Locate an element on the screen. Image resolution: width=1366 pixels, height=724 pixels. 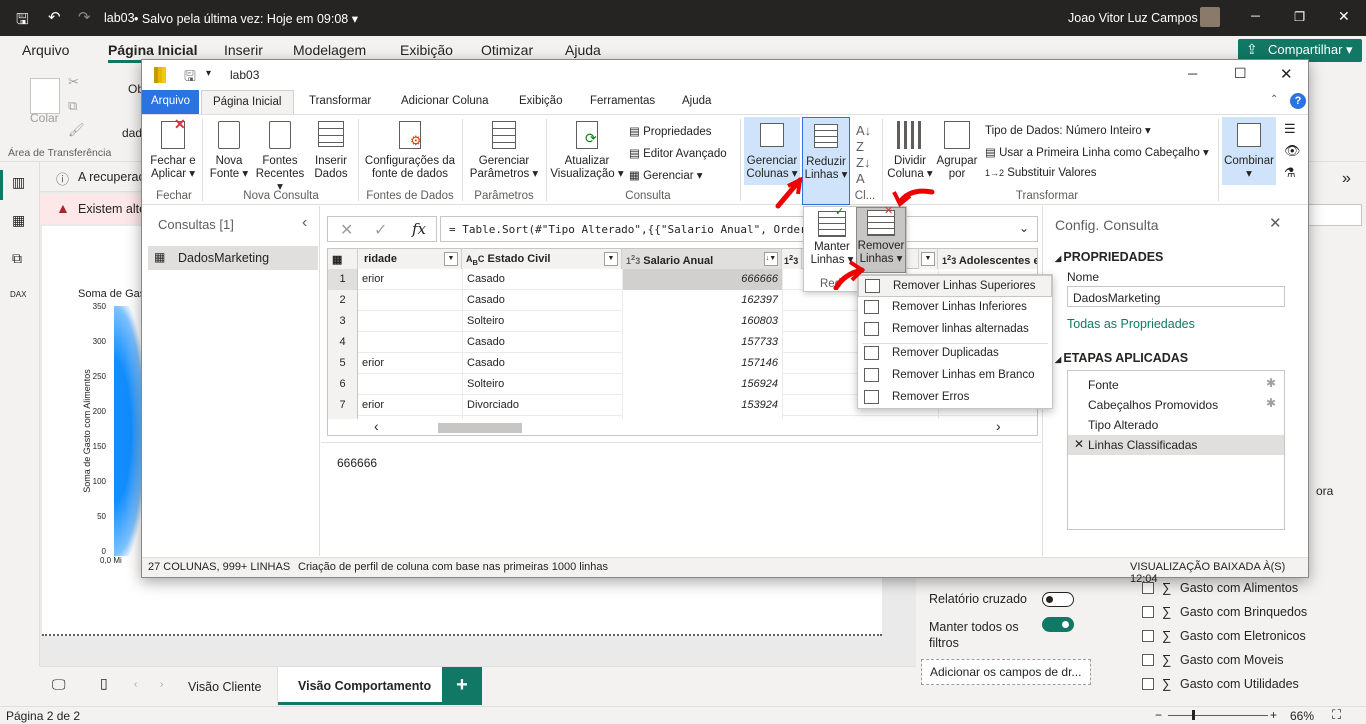
pq-tab-transformar: Transformar is located at coordinates (340, 101).